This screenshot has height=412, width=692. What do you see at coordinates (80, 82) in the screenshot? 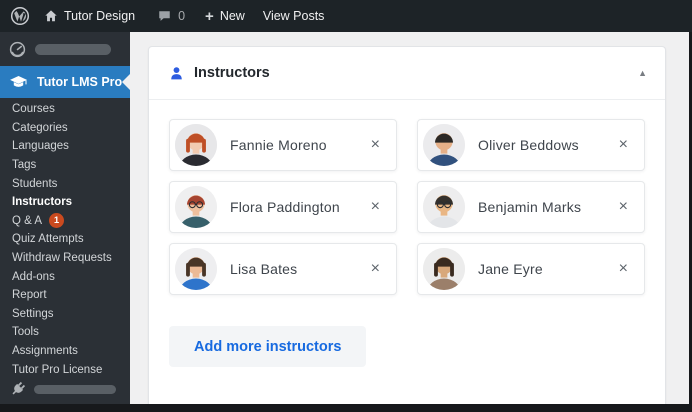
I see `active-item-label: Tutor LMS Pro` at bounding box center [80, 82].